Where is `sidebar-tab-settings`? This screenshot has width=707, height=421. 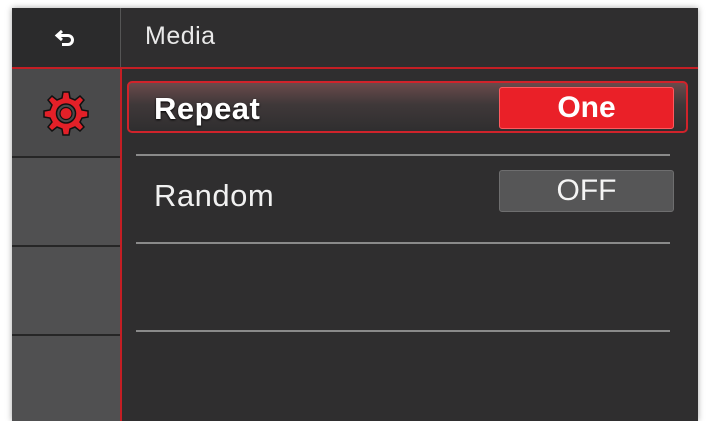 sidebar-tab-settings is located at coordinates (66, 113).